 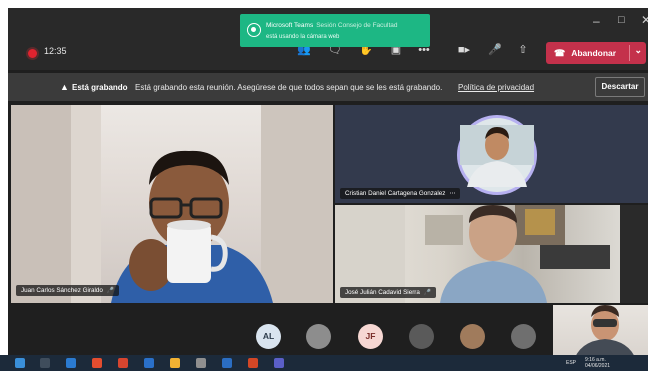 I want to click on recording-indicator-icon, so click(x=32, y=53).